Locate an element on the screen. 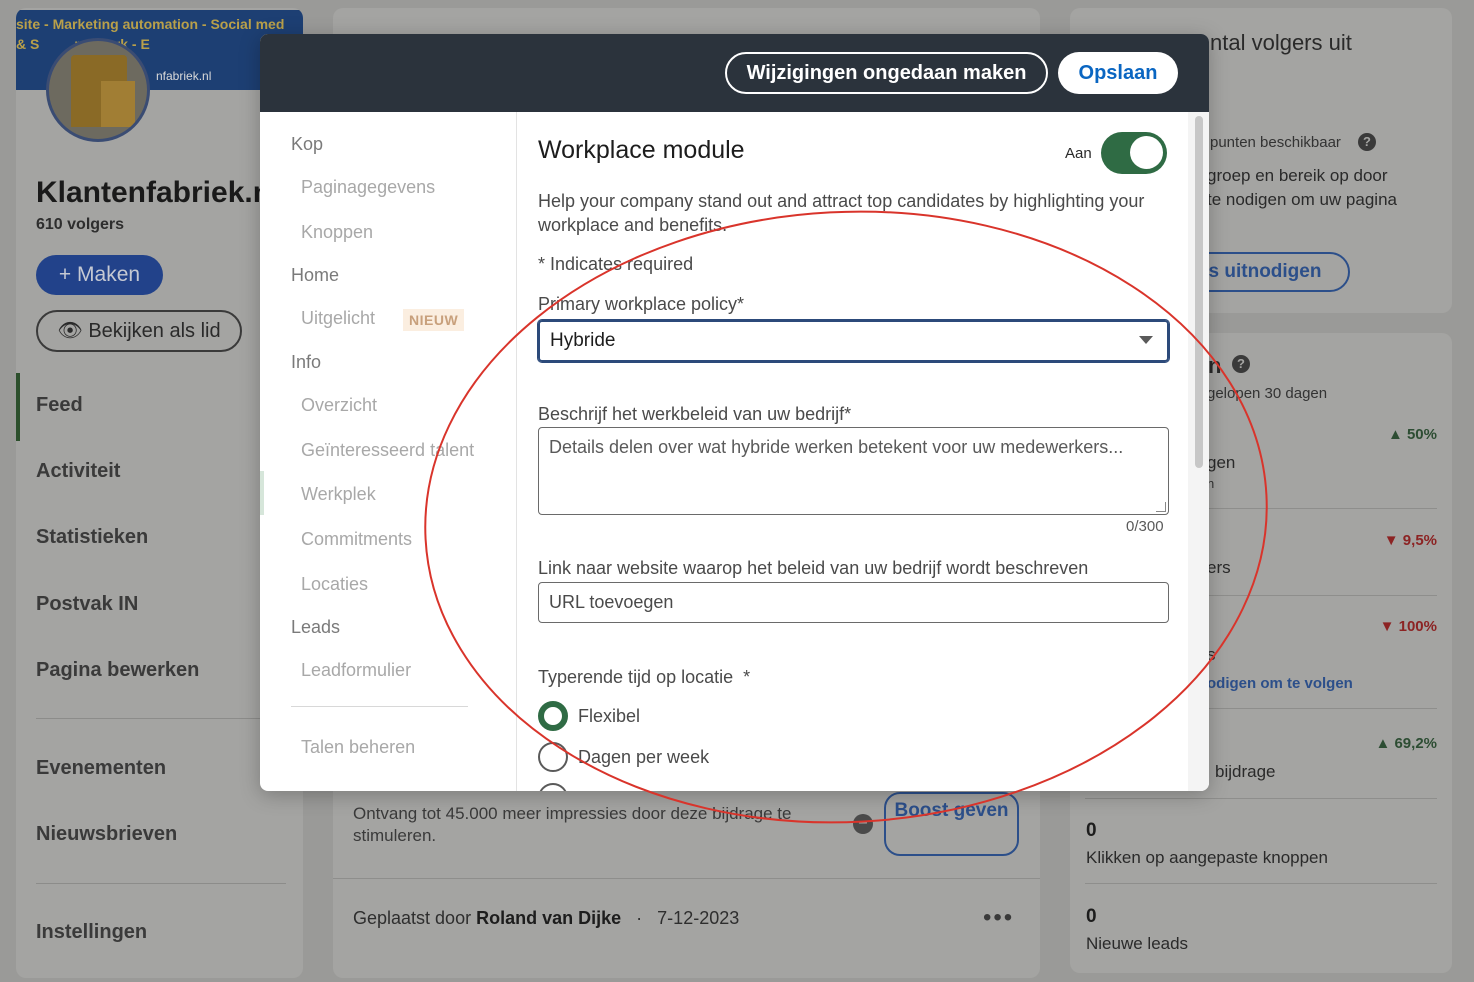 This screenshot has height=982, width=1474. credits-available: punten beschikbaar is located at coordinates (1275, 142).